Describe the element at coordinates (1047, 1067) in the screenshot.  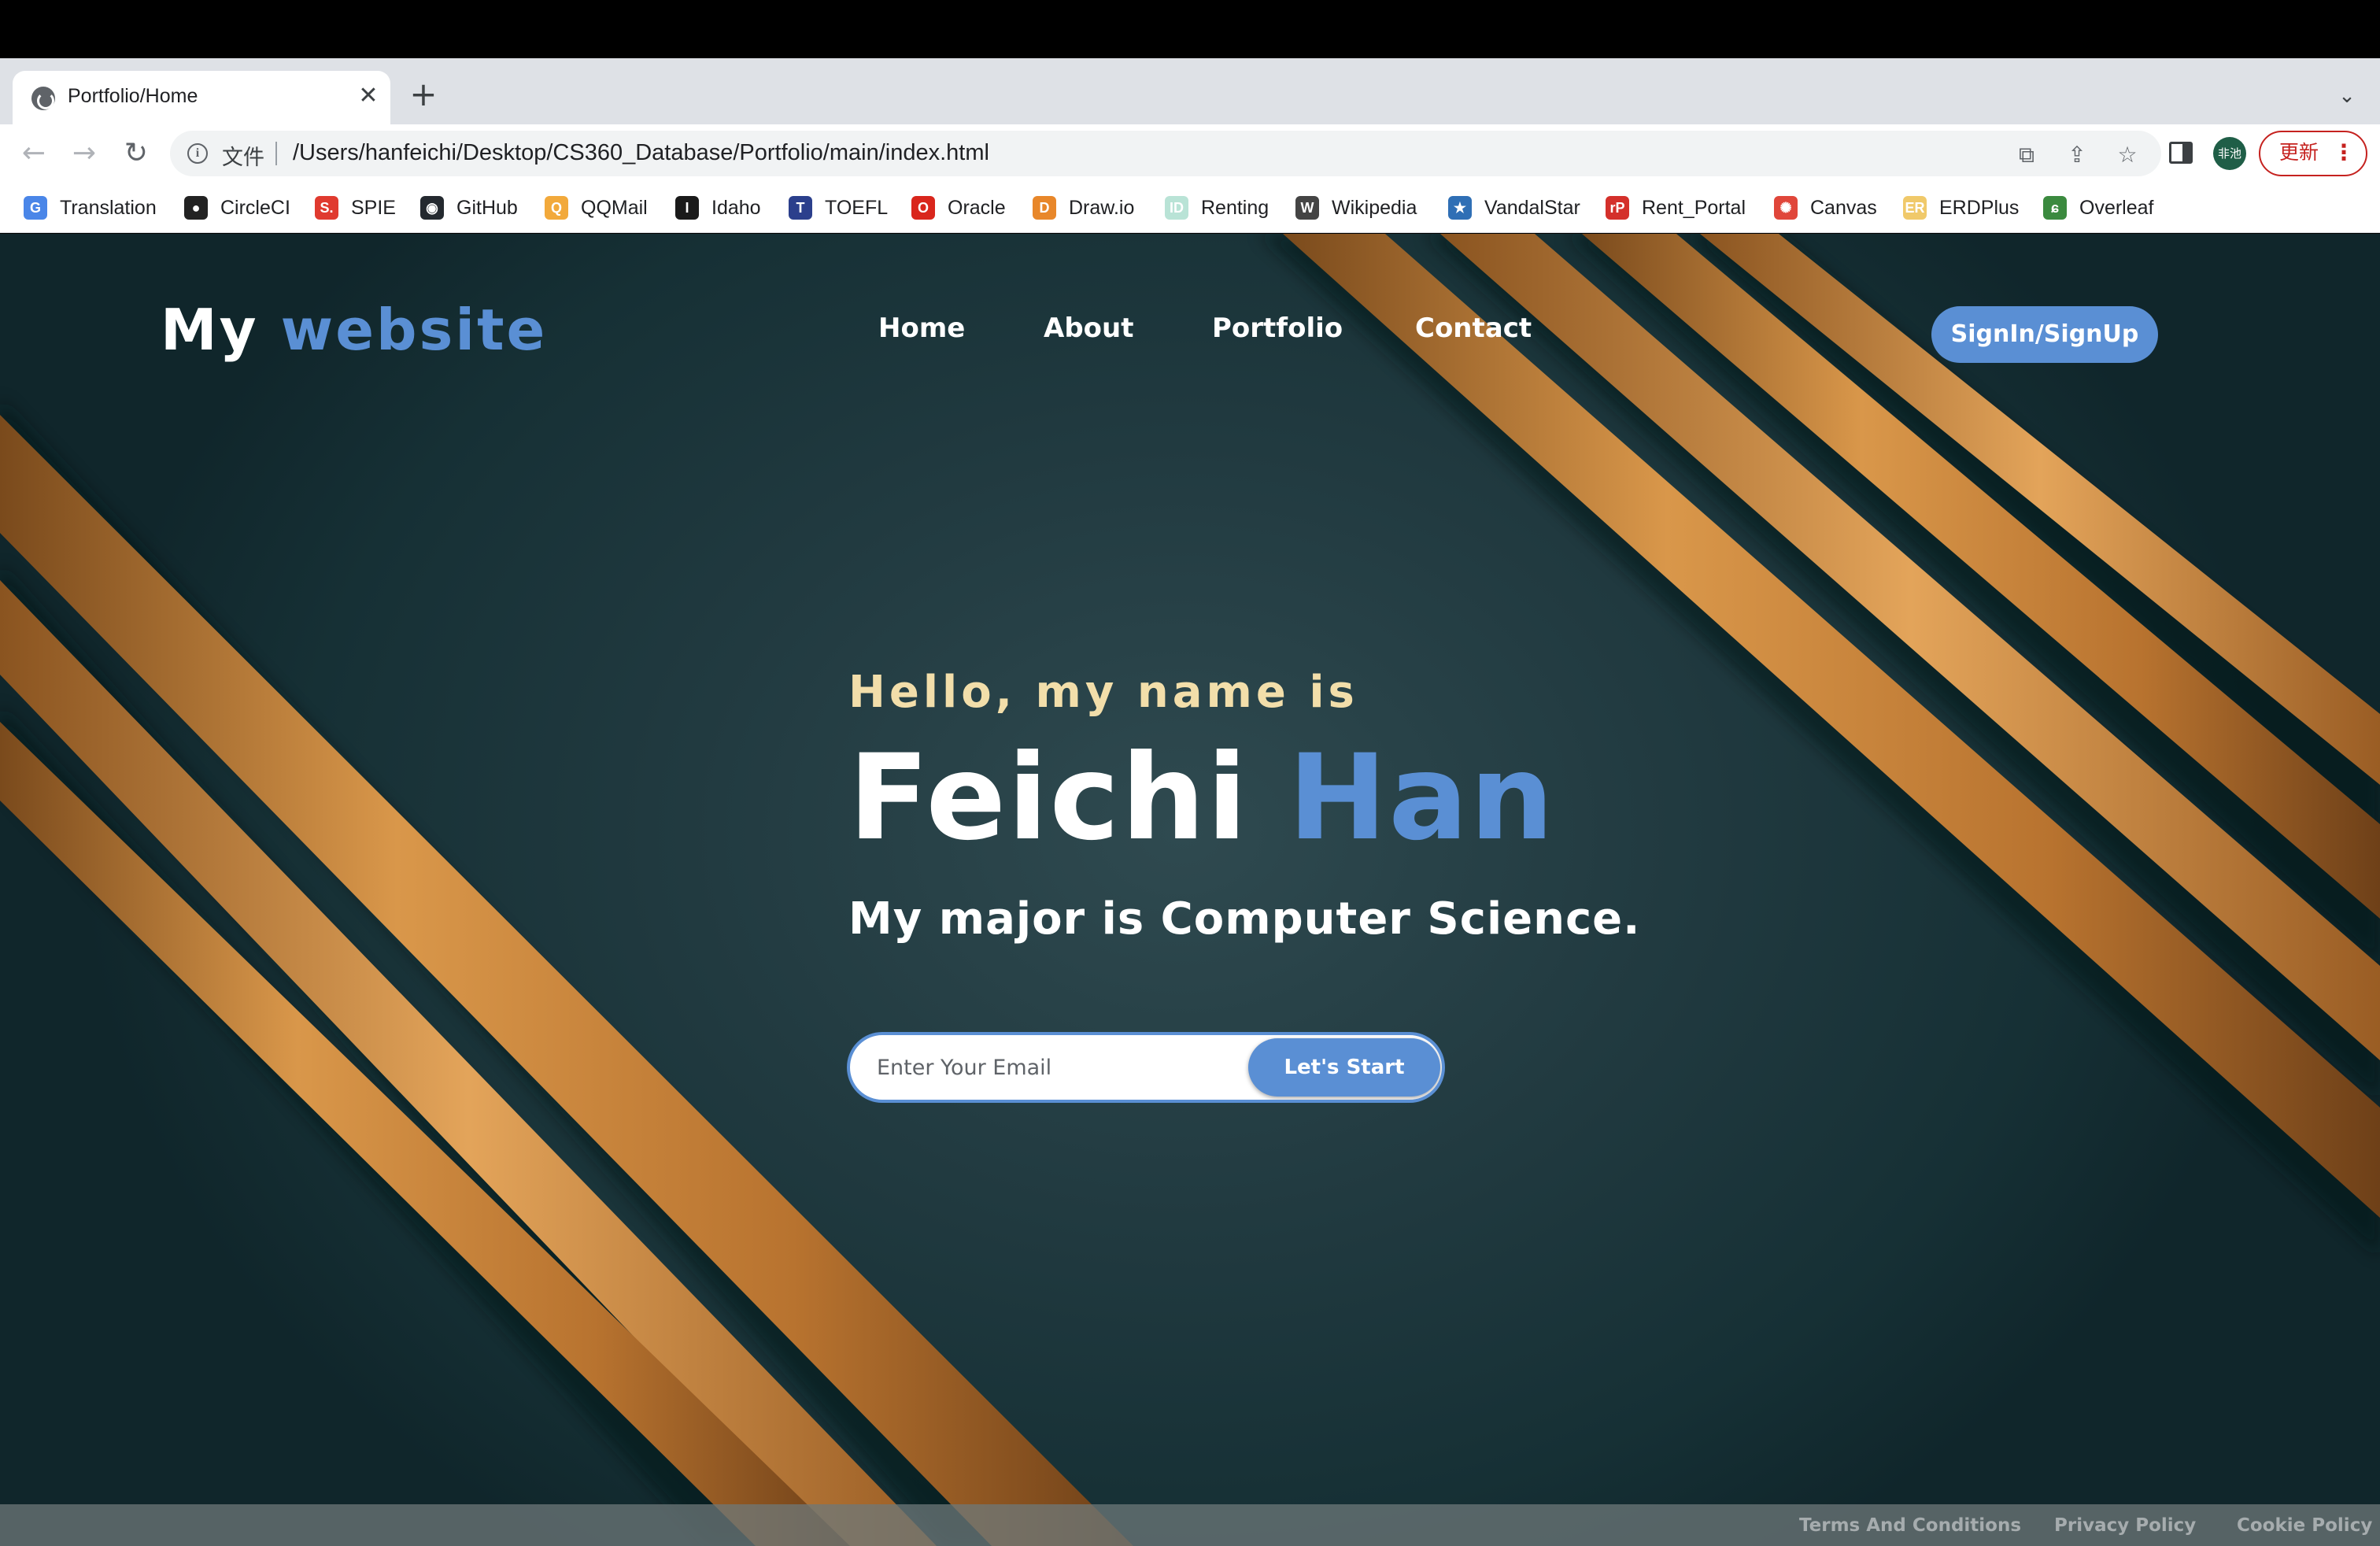
I see `email-input` at that location.